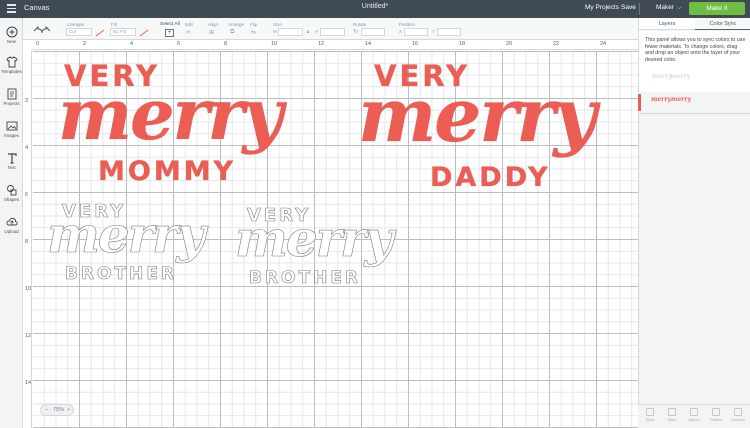 This screenshot has height=428, width=750. I want to click on sidebar-item-images: Images, so click(11, 129).